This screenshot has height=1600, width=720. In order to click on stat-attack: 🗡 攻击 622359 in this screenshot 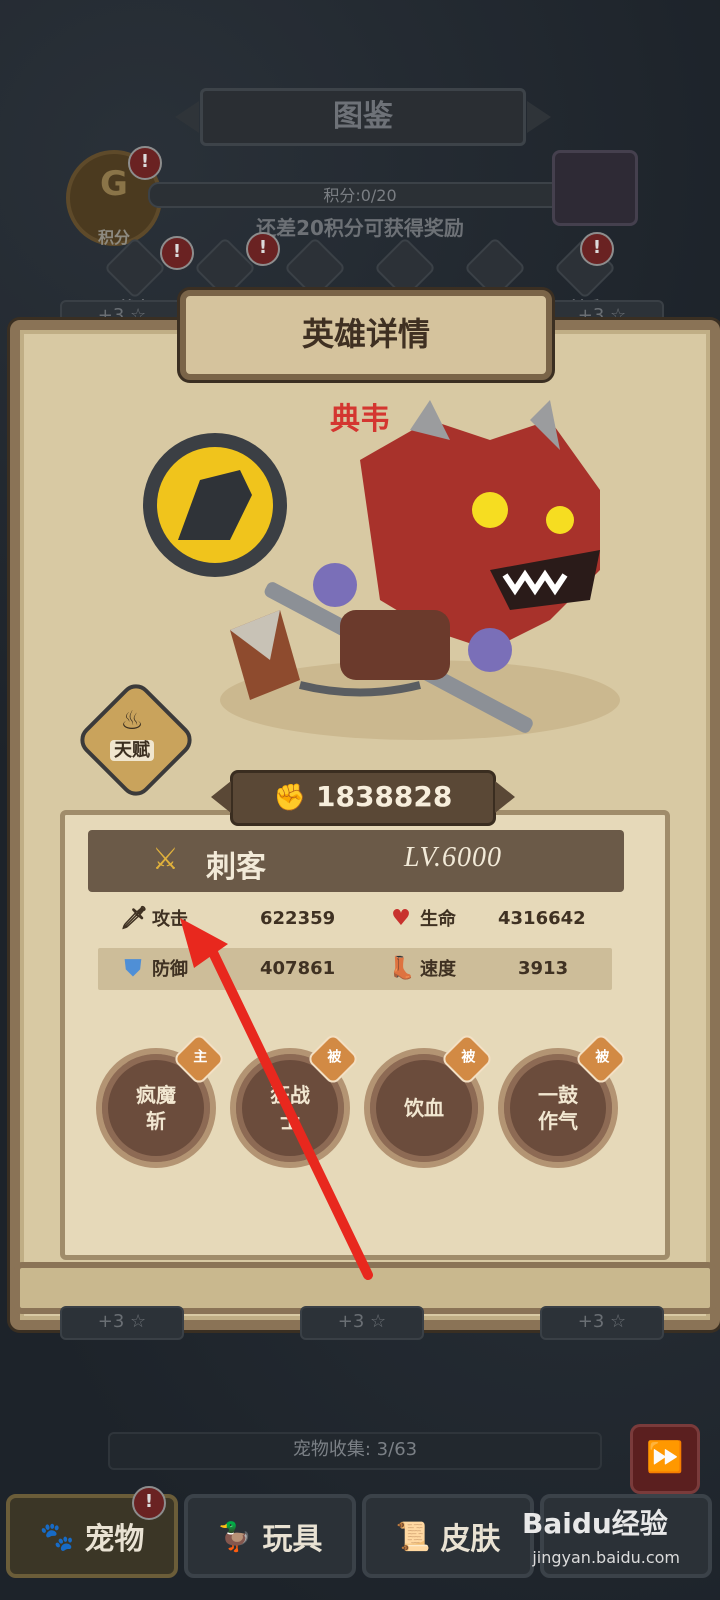, I will do `click(227, 919)`.